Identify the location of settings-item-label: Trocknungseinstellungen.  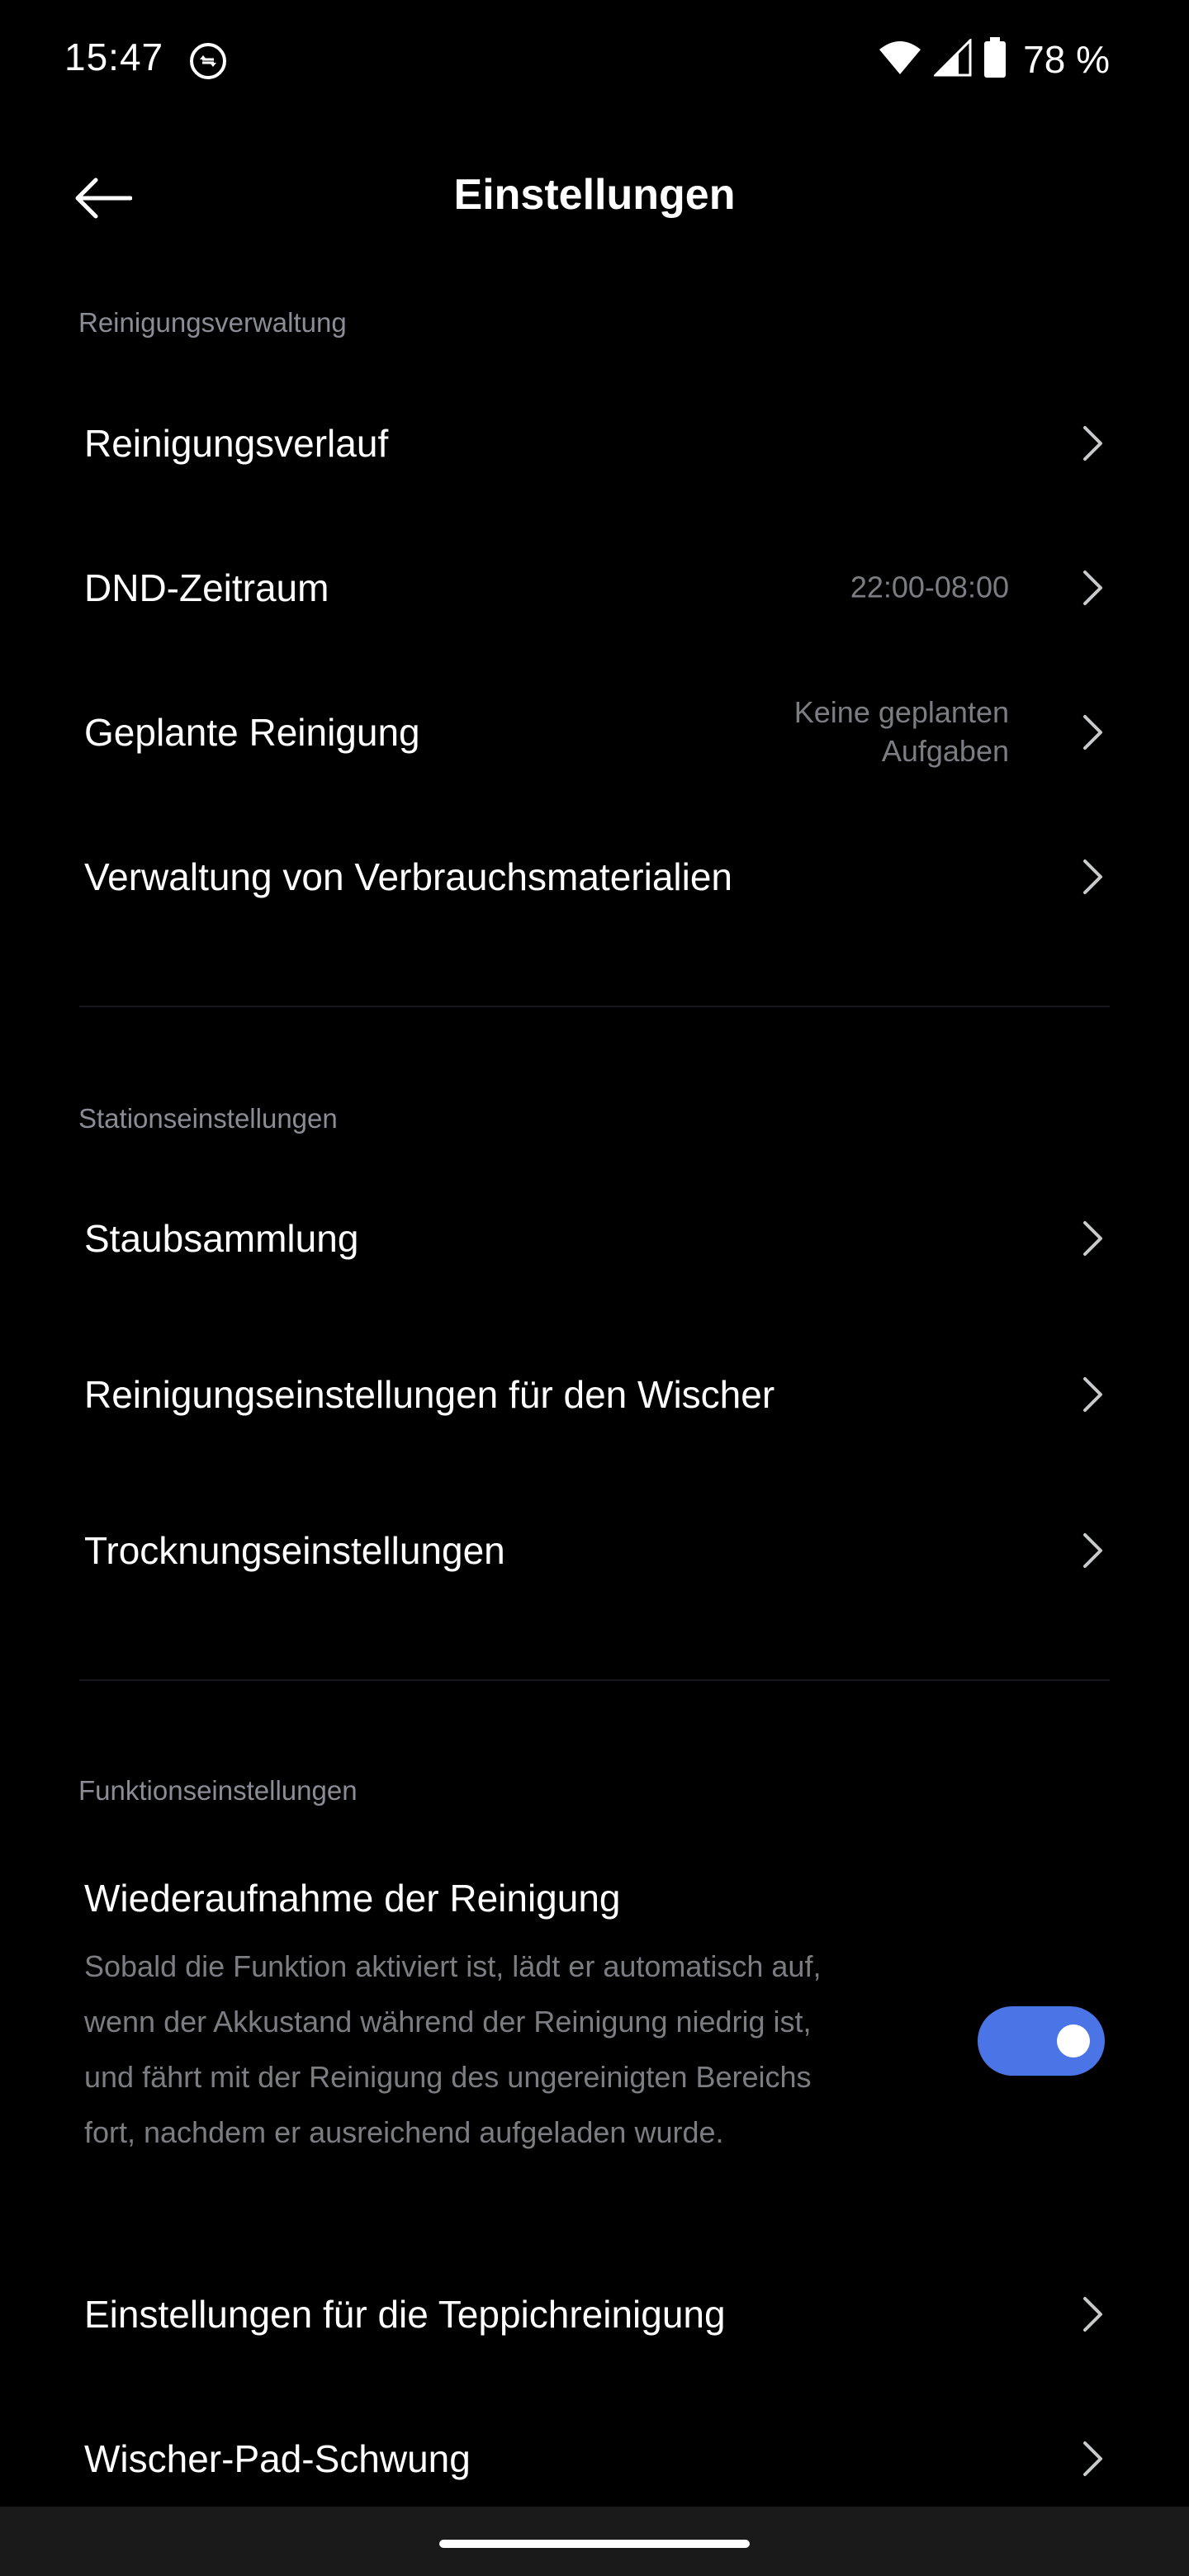
(294, 1550).